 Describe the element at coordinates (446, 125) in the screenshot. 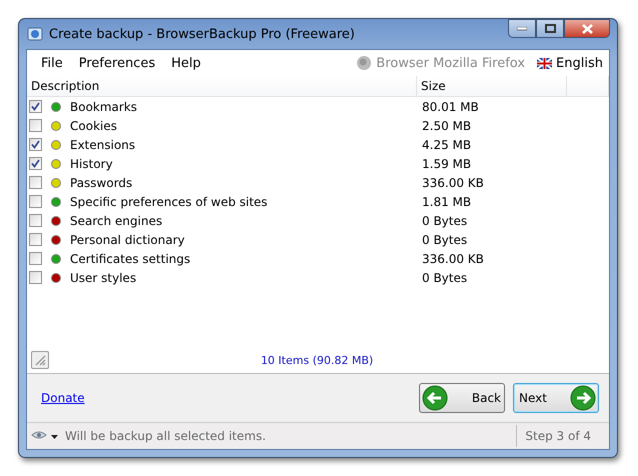

I see `size-cell-text: 2.50 MB` at that location.